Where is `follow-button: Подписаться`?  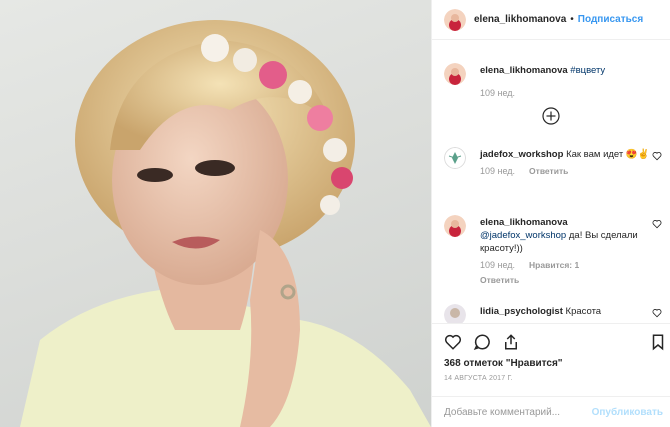
follow-button: Подписаться is located at coordinates (610, 19).